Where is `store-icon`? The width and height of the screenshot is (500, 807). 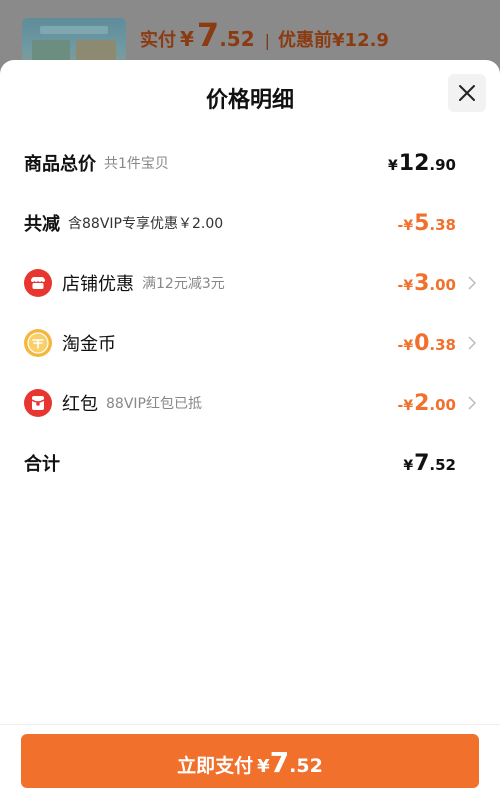 store-icon is located at coordinates (38, 283).